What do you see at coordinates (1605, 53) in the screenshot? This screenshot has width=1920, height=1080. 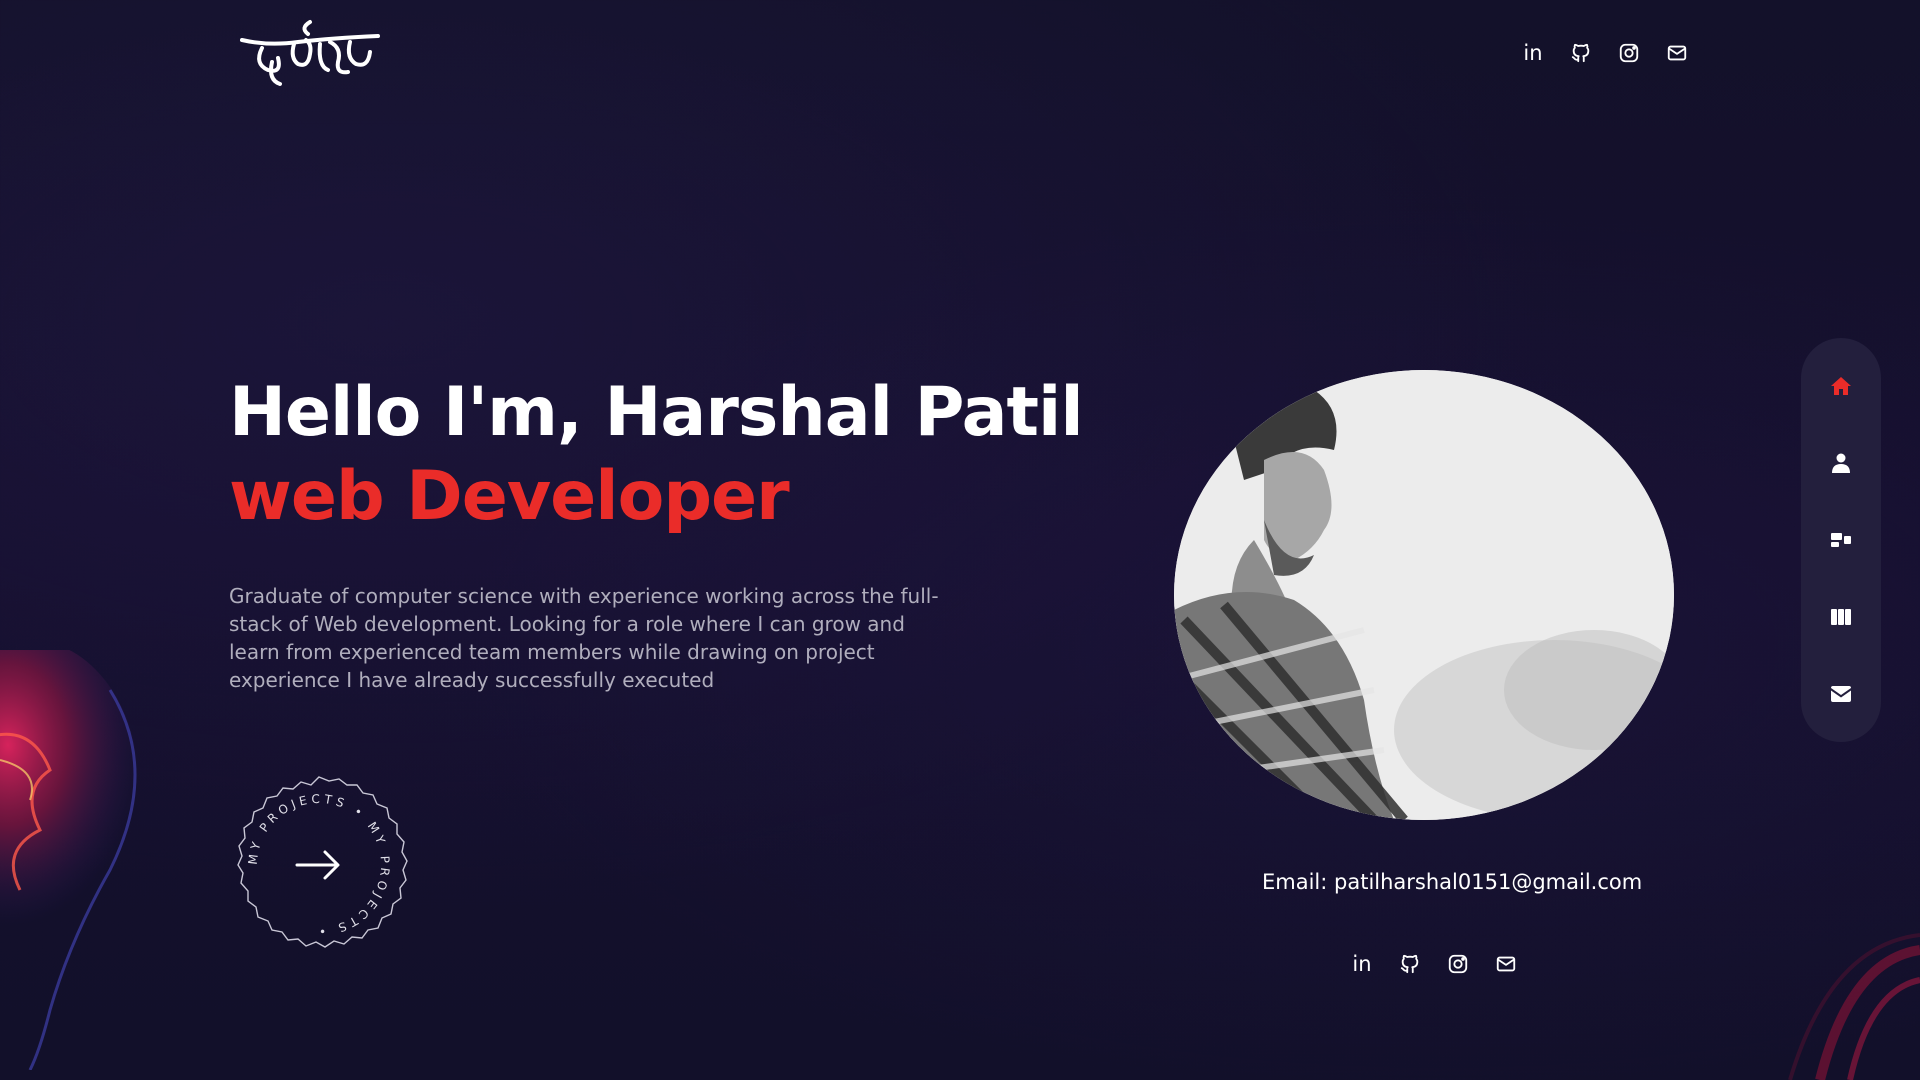 I see `header-social-links: in` at bounding box center [1605, 53].